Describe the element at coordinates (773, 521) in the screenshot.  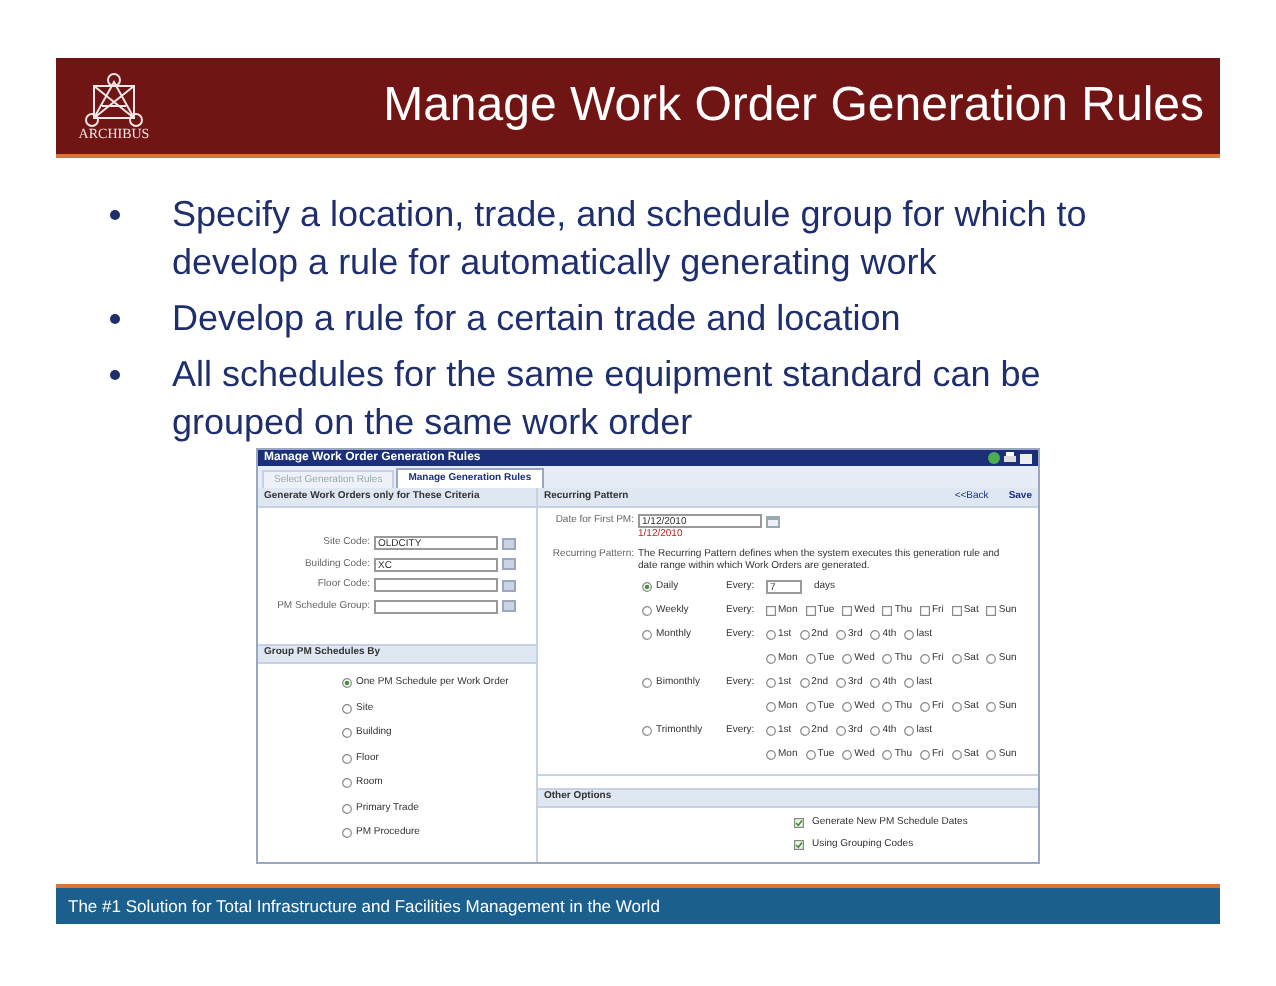
I see `calendar-icon` at that location.